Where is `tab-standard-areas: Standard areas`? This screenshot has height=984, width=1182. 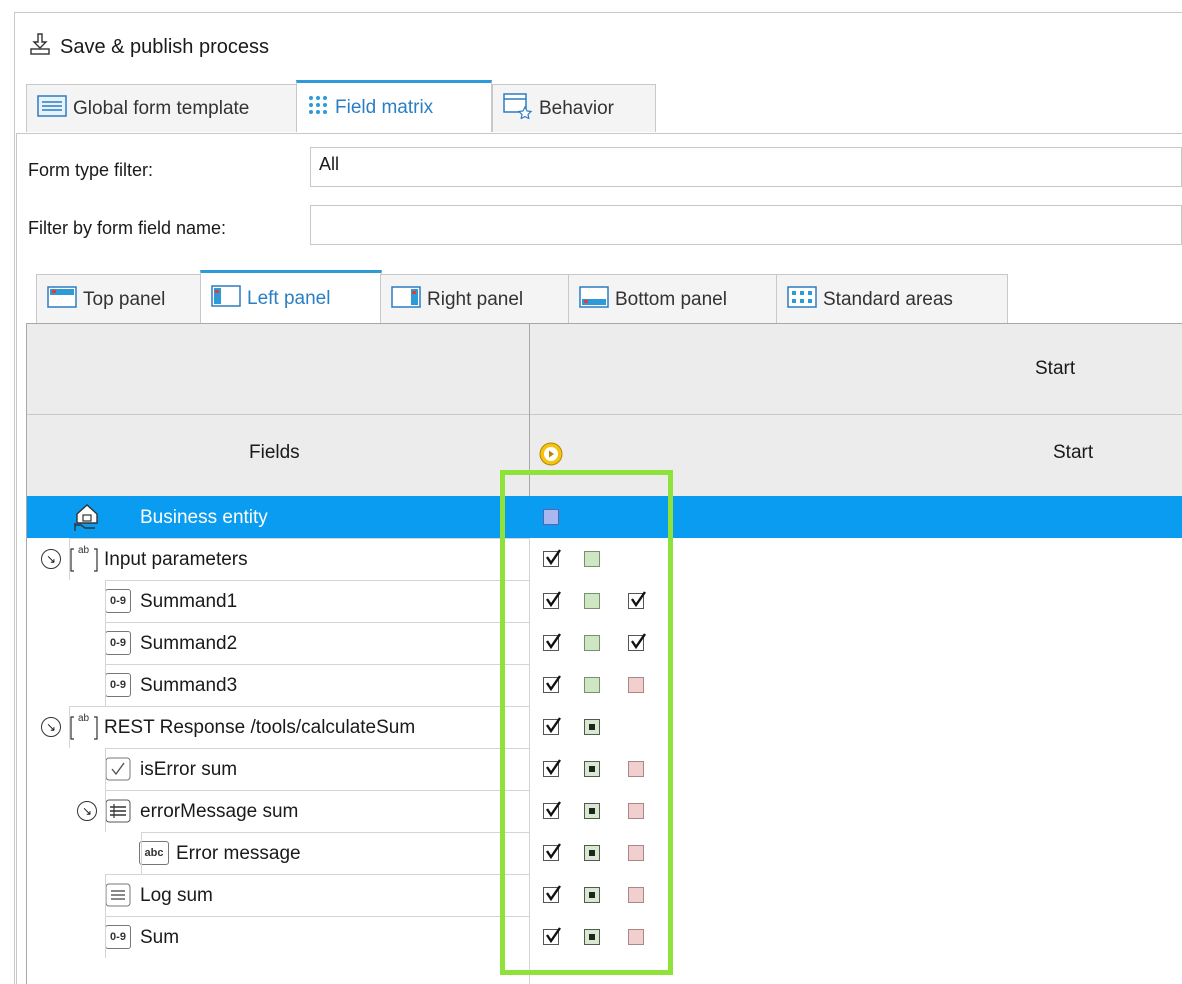
tab-standard-areas: Standard areas is located at coordinates (892, 299).